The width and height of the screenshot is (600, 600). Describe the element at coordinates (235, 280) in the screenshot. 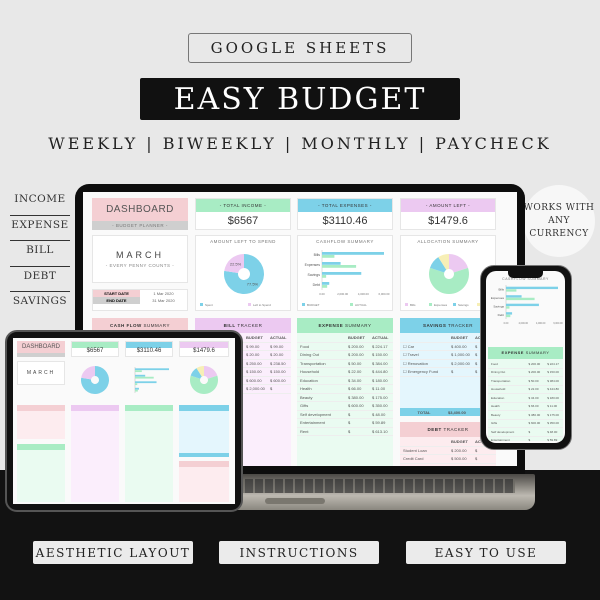

I see `amount-left-pie-chart: 77.5% 22.5% Spent Left to Spend` at that location.